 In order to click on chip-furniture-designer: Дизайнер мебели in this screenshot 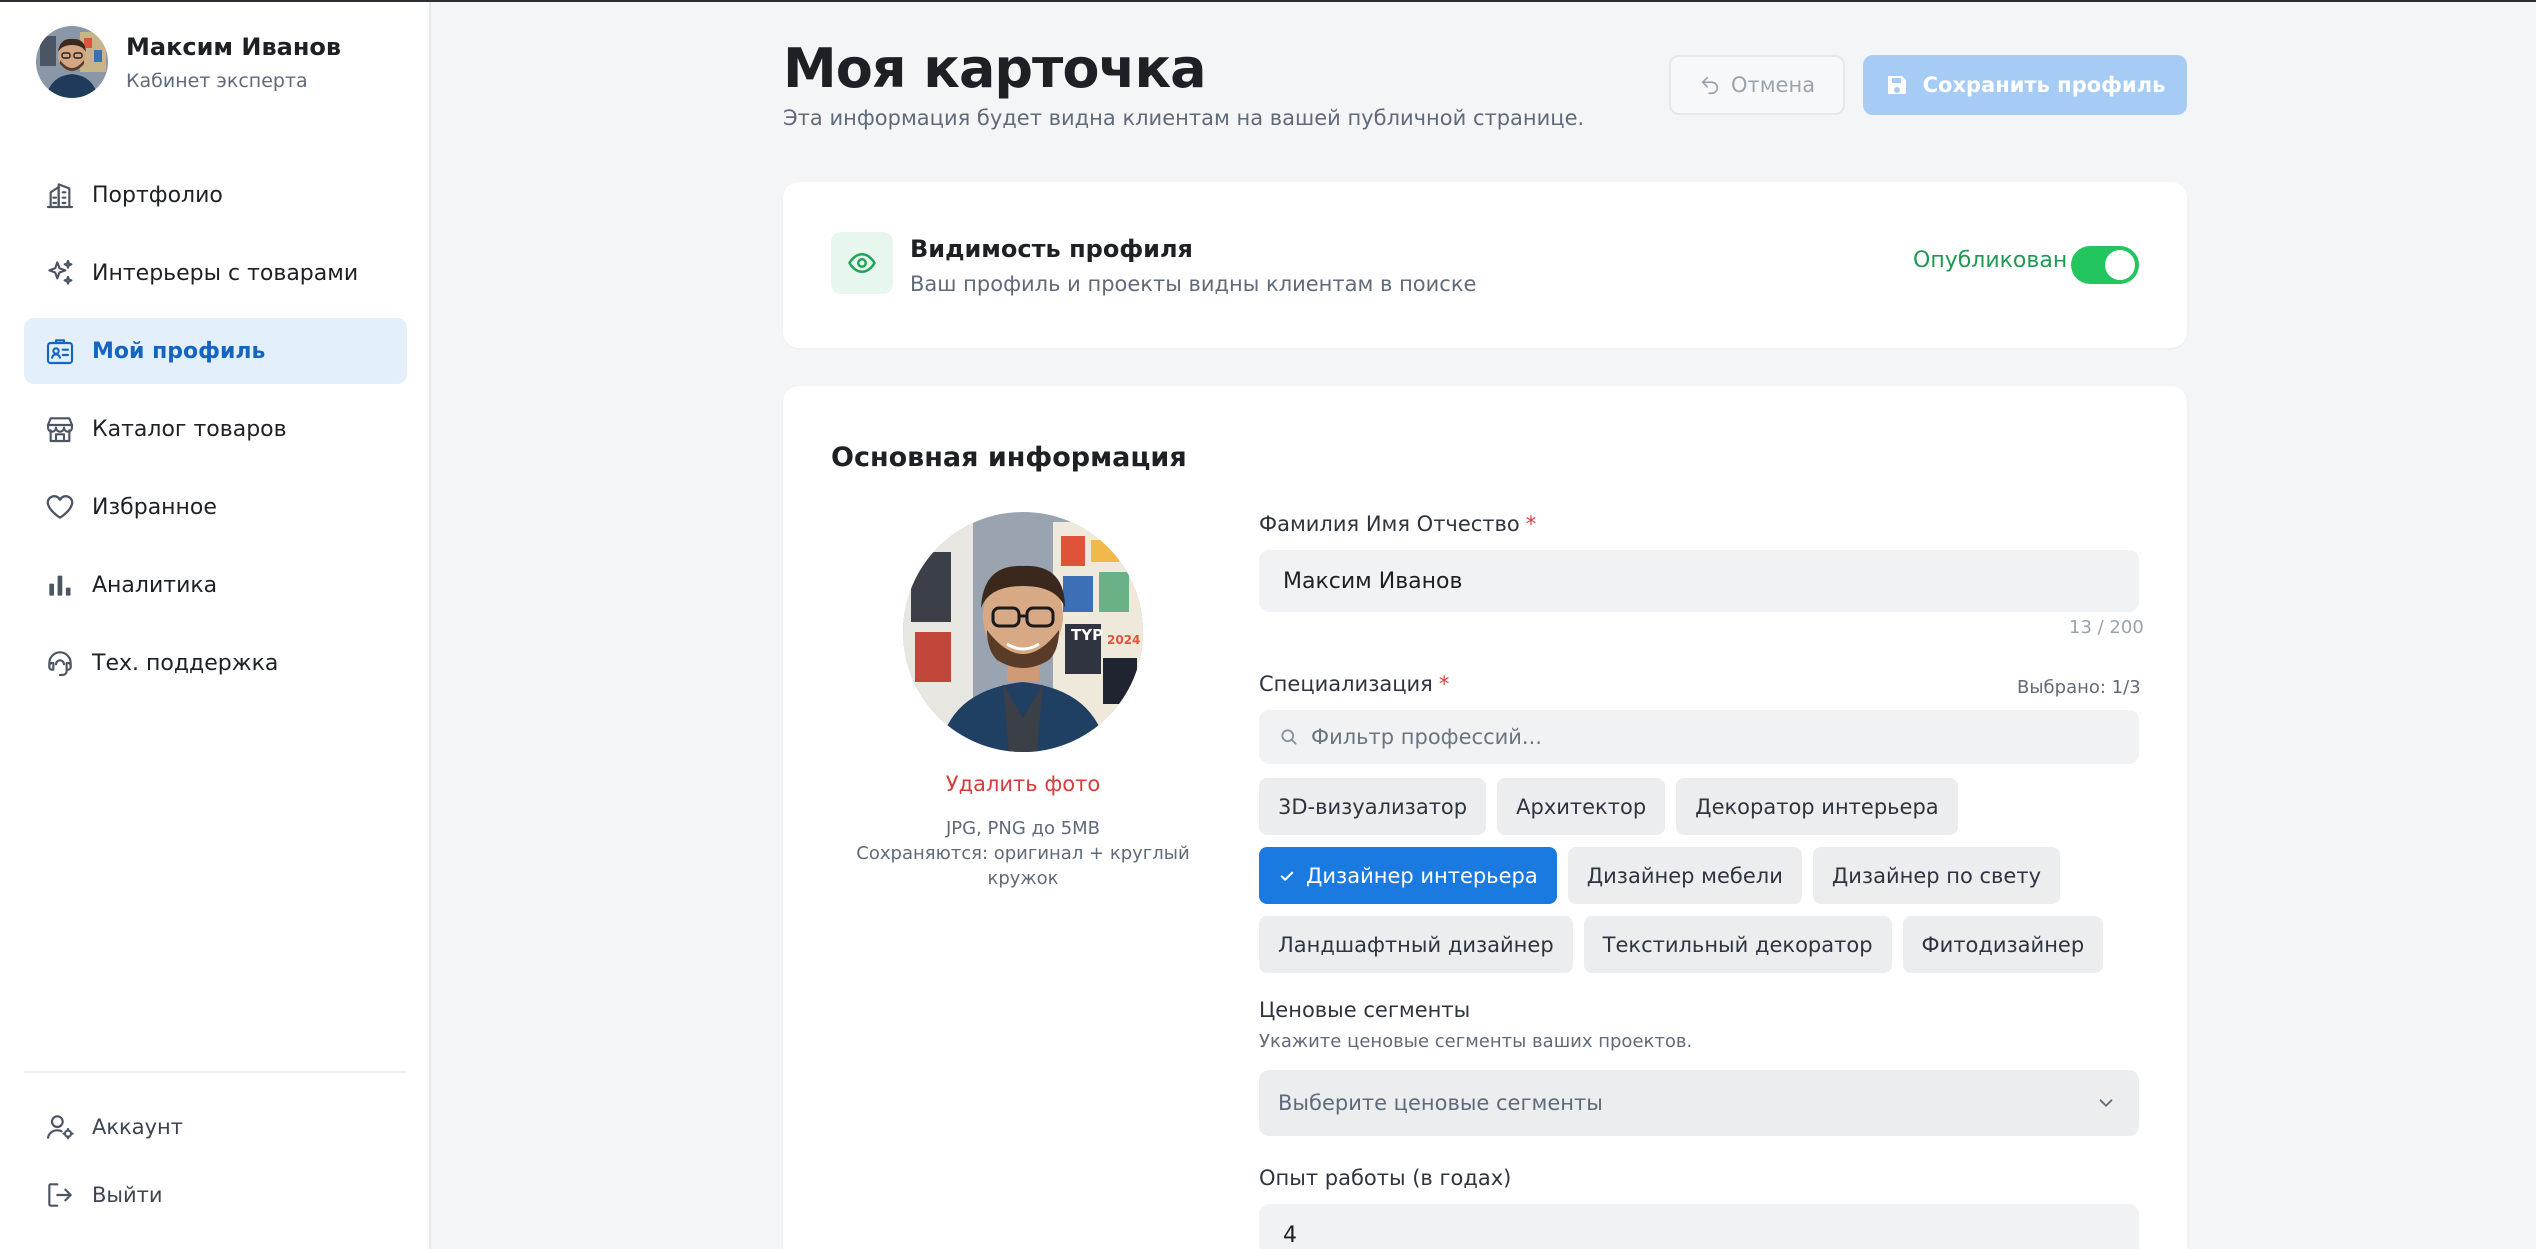, I will do `click(1684, 875)`.